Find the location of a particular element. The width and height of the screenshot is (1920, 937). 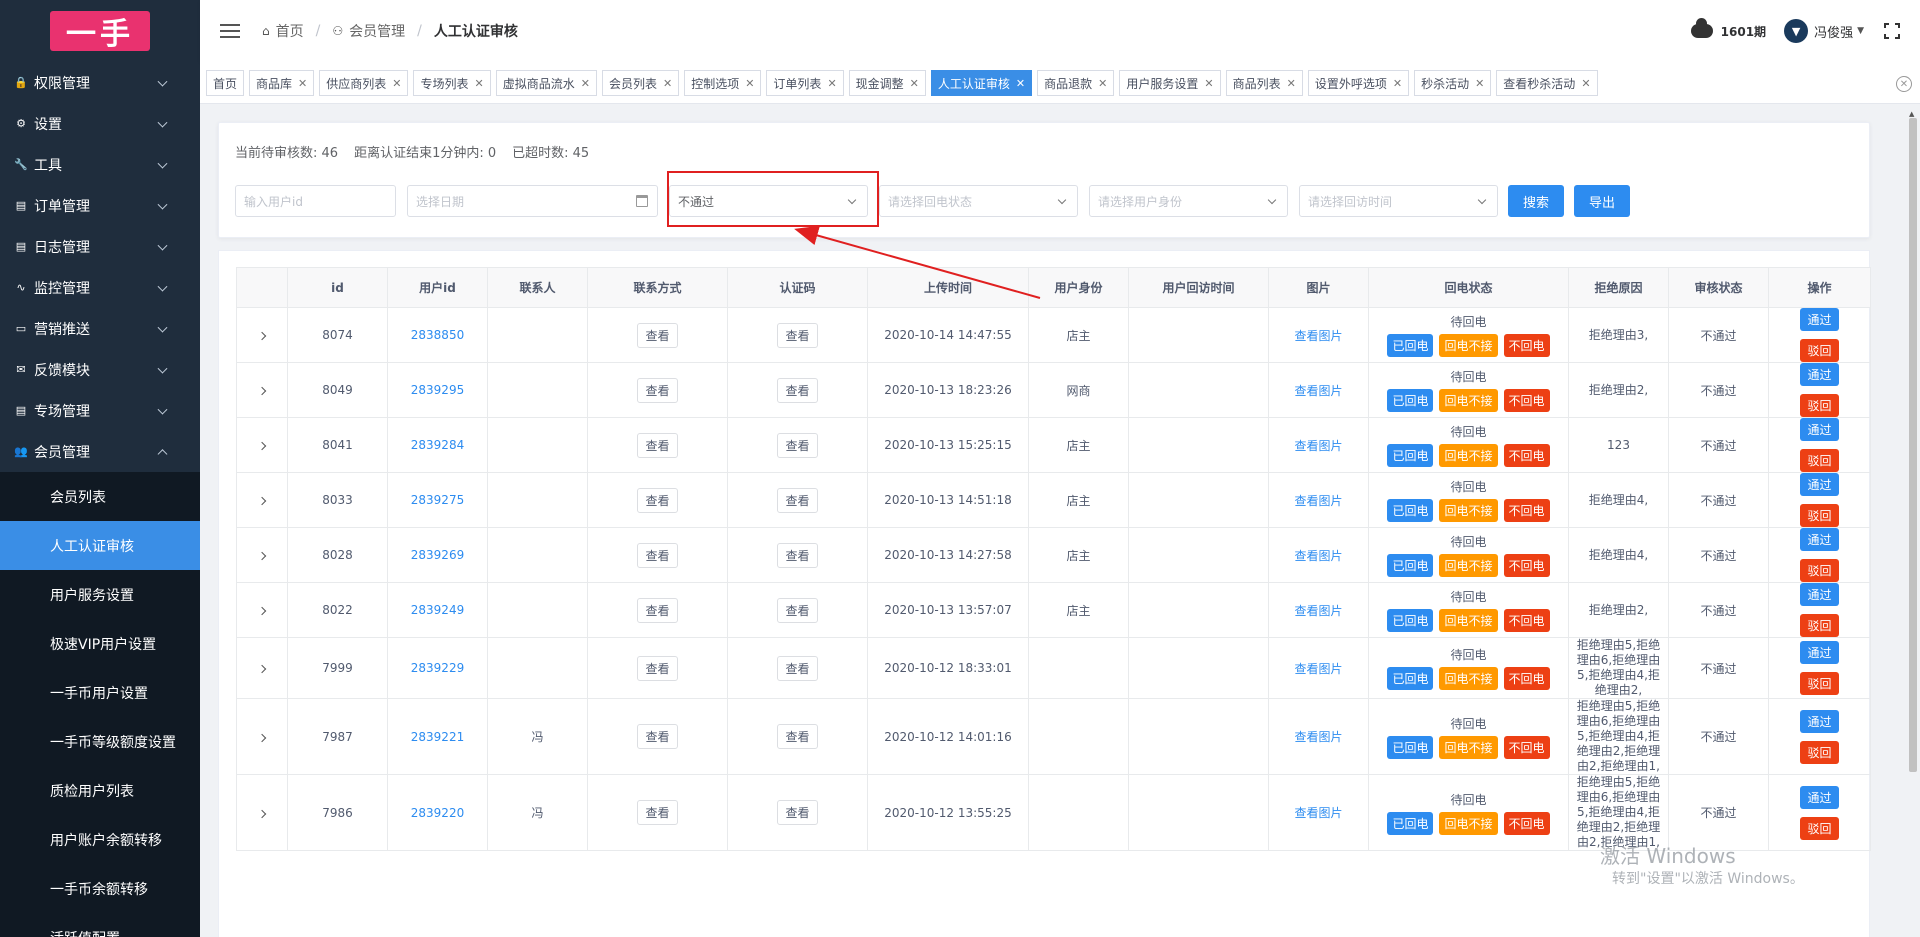

avatar: ▼ is located at coordinates (1796, 31).